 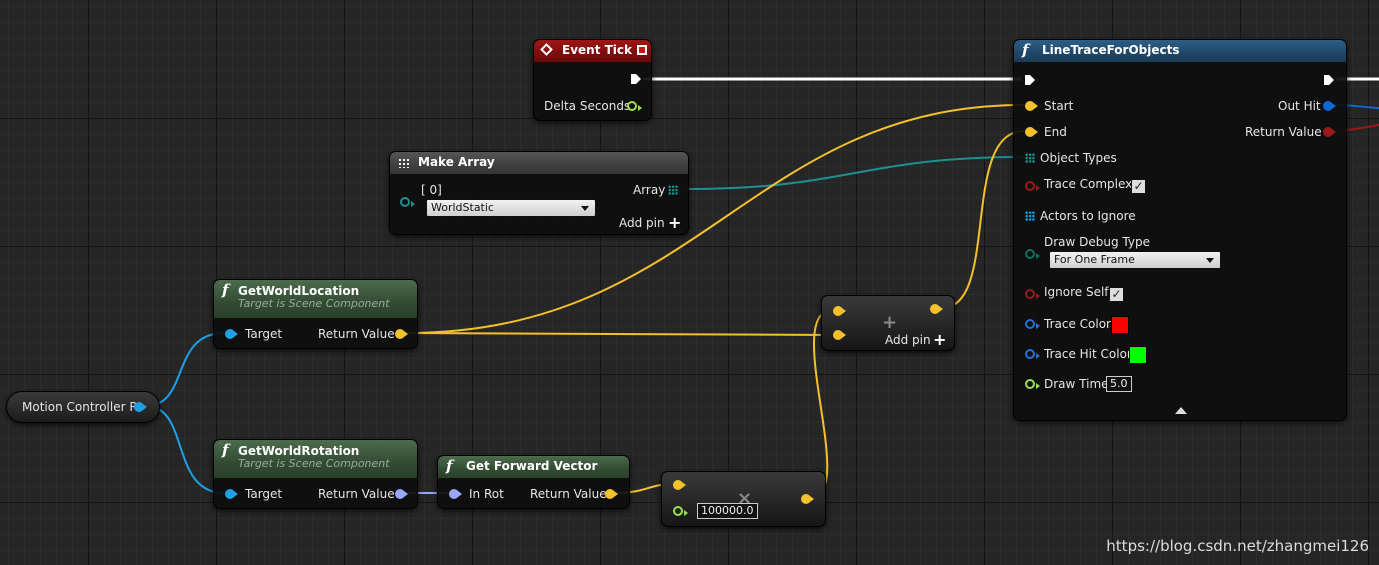 I want to click on ignore-self-pin, so click(x=1032, y=294).